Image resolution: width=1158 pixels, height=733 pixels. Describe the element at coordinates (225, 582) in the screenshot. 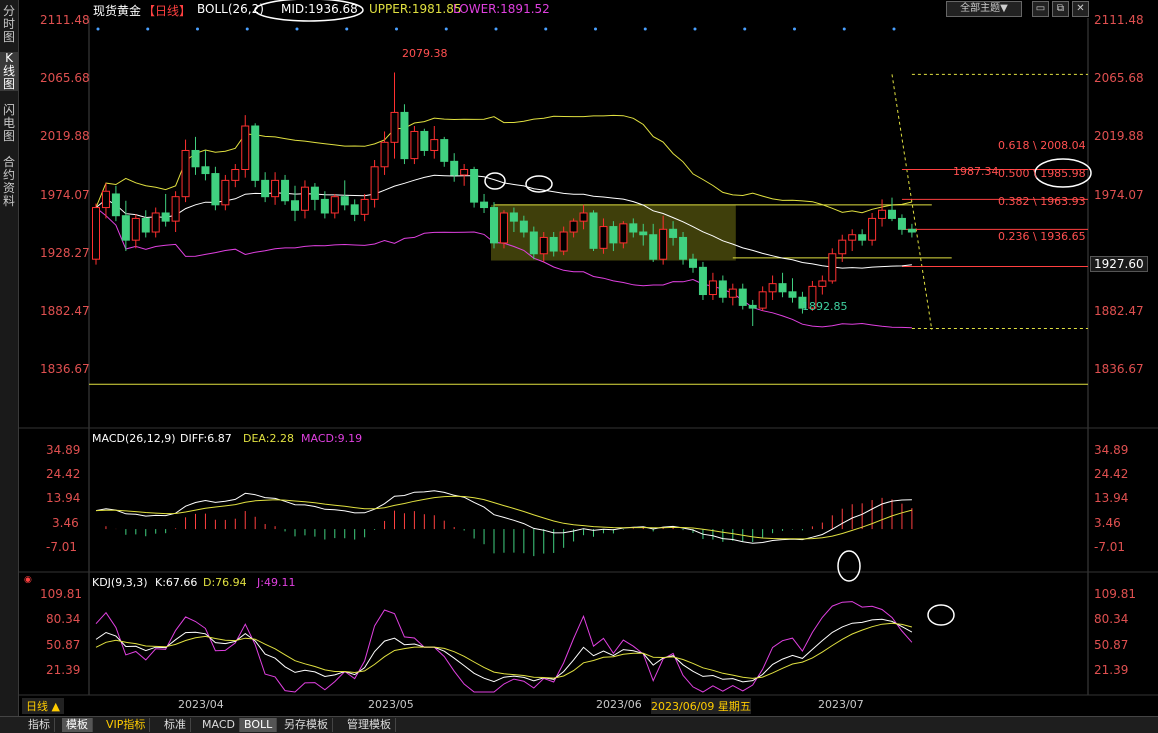

I see `kdj-d: D:76.94` at that location.